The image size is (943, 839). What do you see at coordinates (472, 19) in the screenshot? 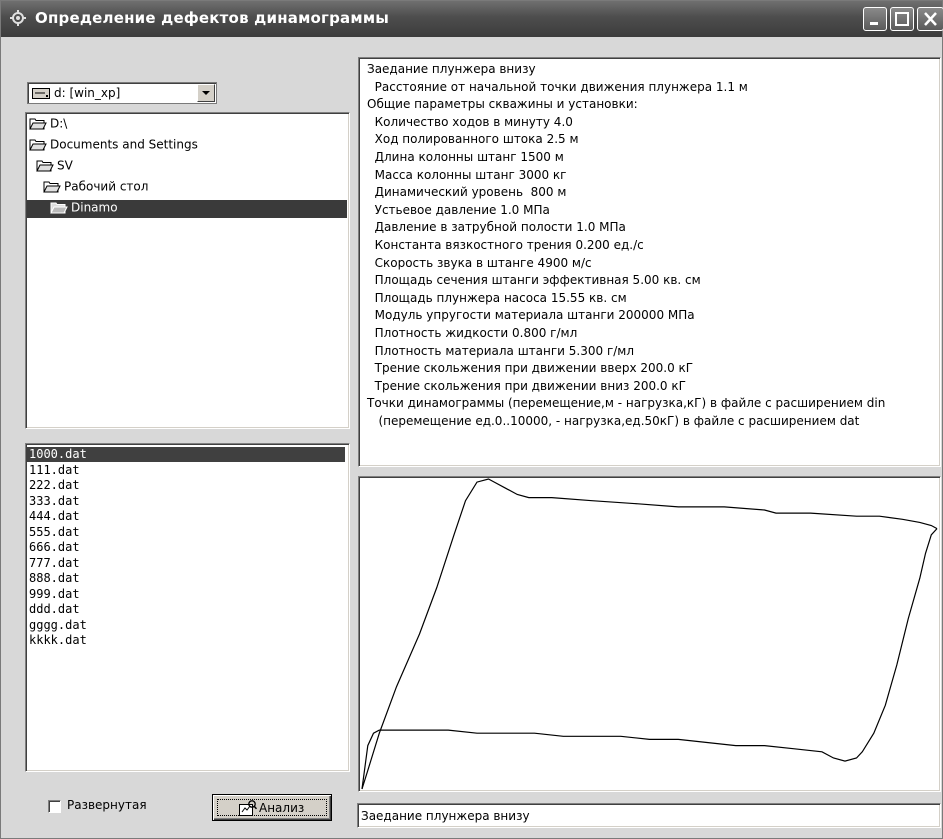
I see `title-bar: Определение дефектов динамограммы` at bounding box center [472, 19].